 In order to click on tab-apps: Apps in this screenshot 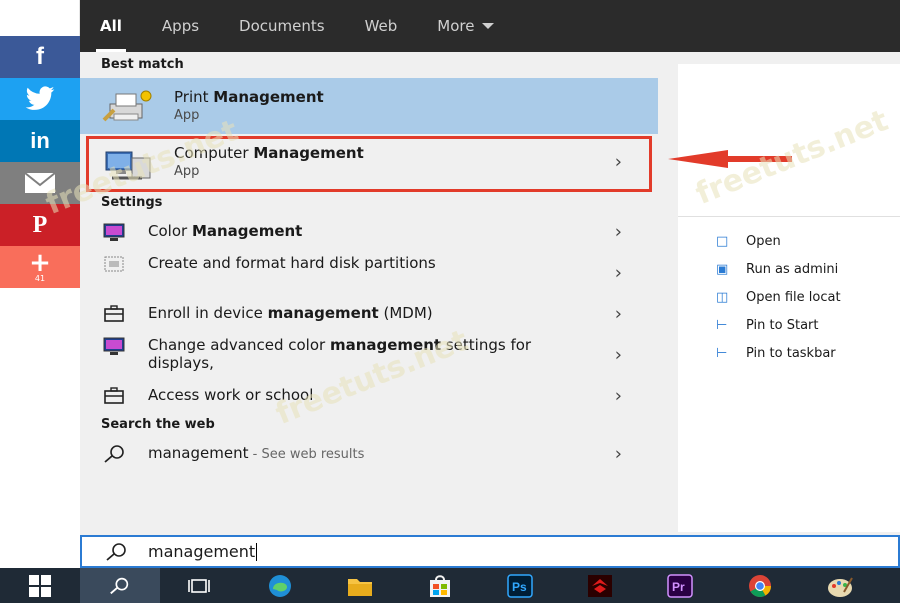, I will do `click(180, 26)`.